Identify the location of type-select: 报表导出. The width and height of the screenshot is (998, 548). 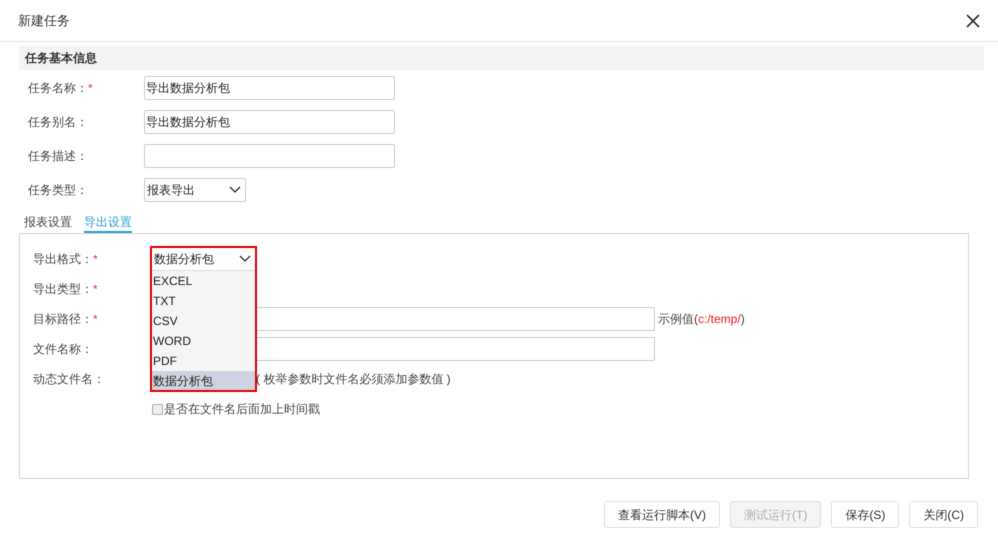
(195, 190).